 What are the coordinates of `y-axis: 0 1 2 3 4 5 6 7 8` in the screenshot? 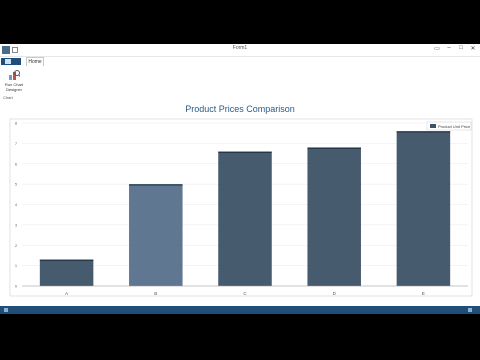 It's located at (16, 205).